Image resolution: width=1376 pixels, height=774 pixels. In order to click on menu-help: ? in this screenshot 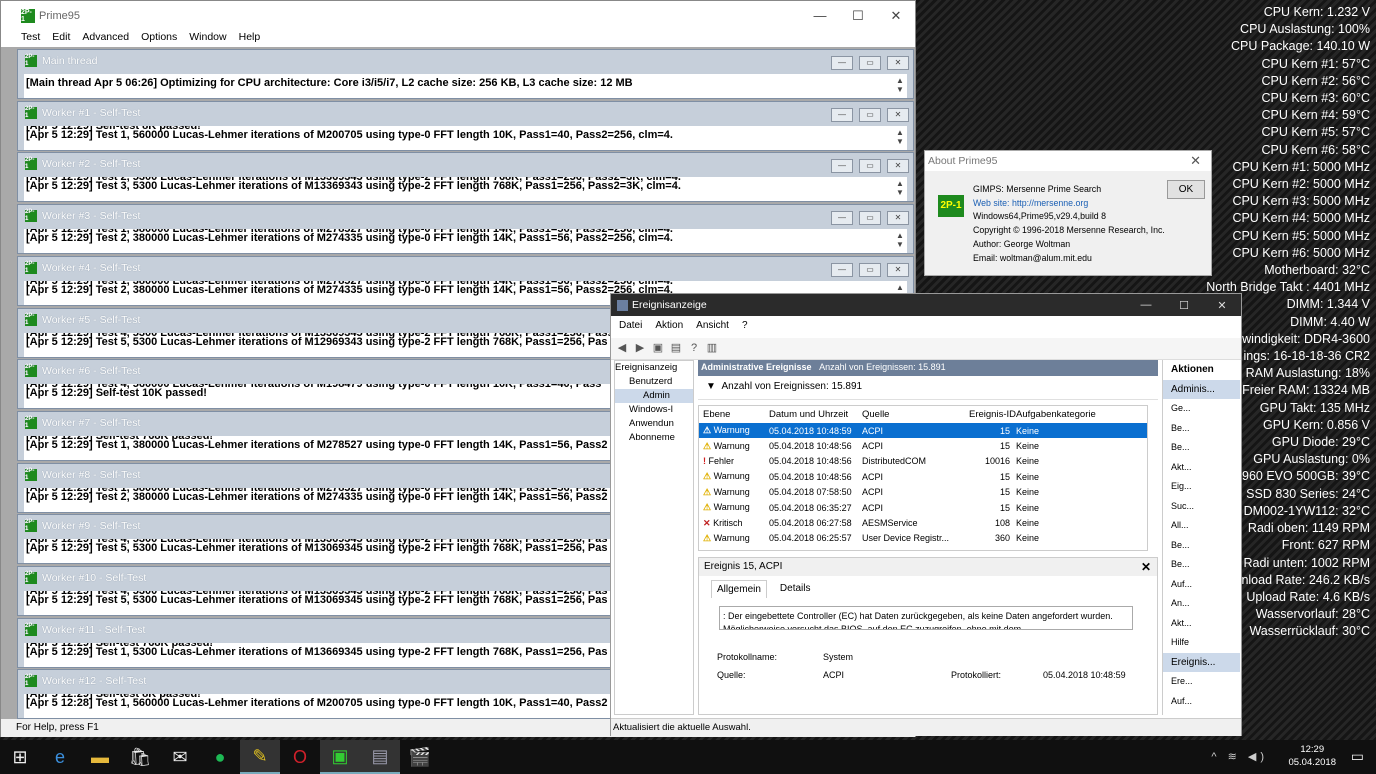, I will do `click(745, 327)`.